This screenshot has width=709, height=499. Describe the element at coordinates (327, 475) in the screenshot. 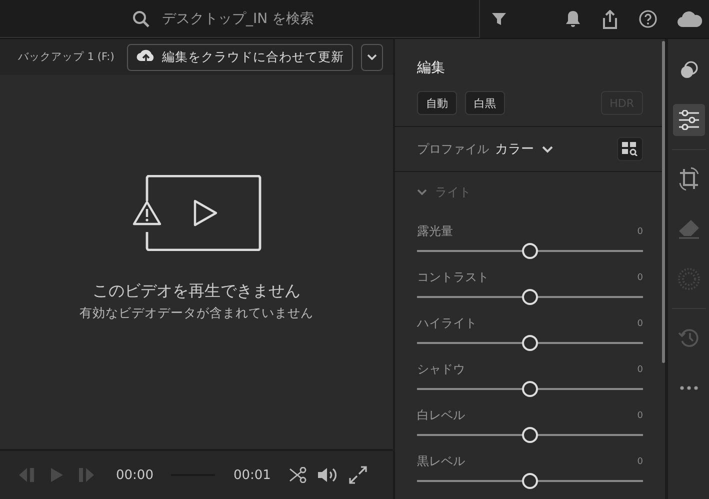

I see `volume-icon` at that location.